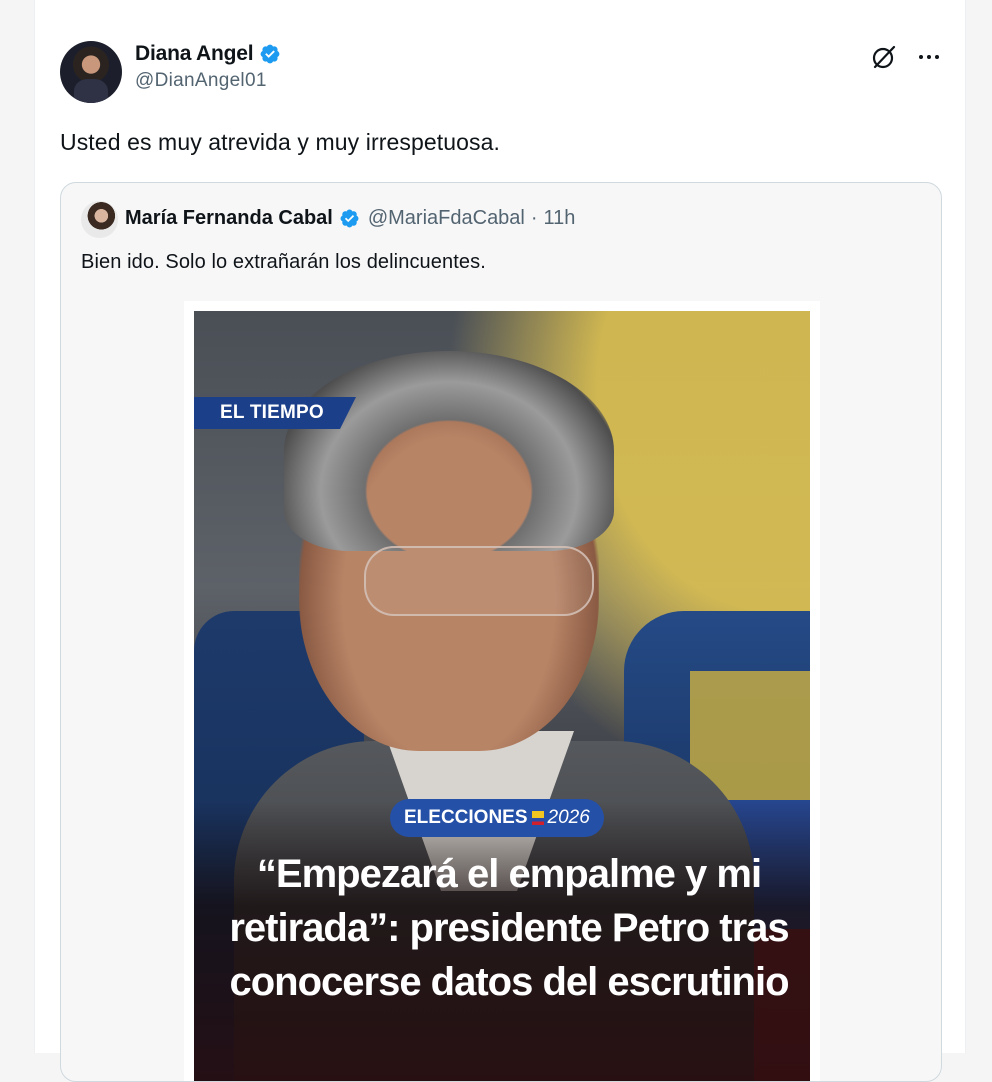 This screenshot has height=1082, width=992. What do you see at coordinates (270, 54) in the screenshot?
I see `verified-icon` at bounding box center [270, 54].